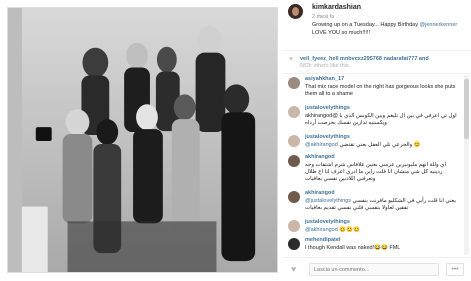  Describe the element at coordinates (322, 240) in the screenshot. I see `comment-username: mehendipatel` at that location.